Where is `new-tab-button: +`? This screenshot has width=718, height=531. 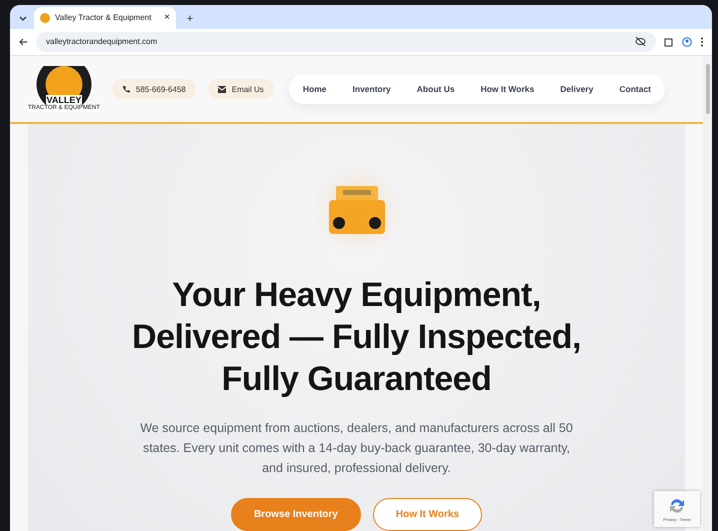
new-tab-button: + is located at coordinates (190, 18).